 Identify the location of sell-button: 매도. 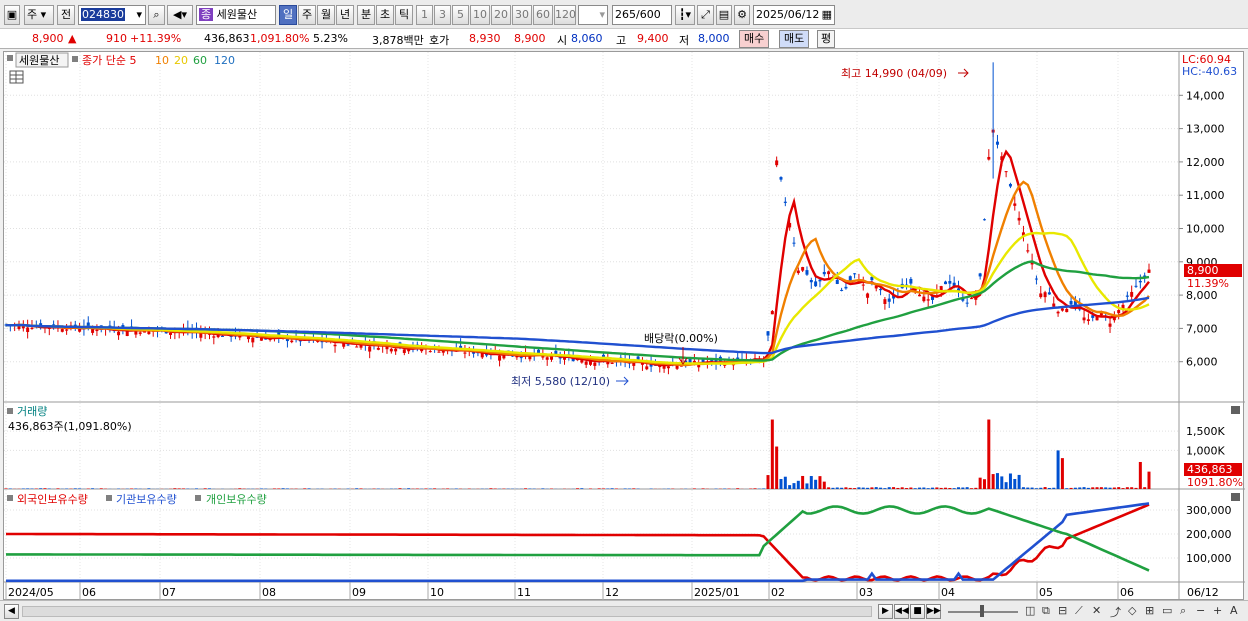
(794, 39).